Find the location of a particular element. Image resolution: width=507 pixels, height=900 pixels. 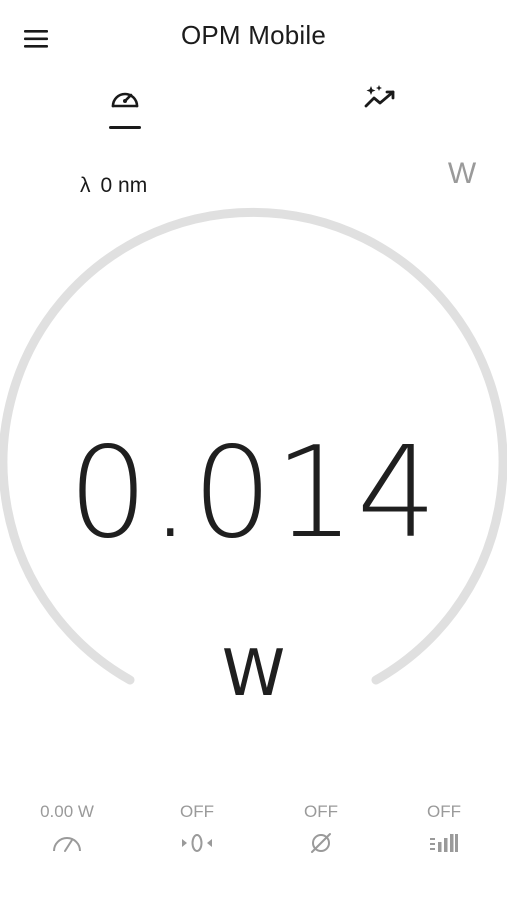

zero-label: OFF is located at coordinates (197, 811).